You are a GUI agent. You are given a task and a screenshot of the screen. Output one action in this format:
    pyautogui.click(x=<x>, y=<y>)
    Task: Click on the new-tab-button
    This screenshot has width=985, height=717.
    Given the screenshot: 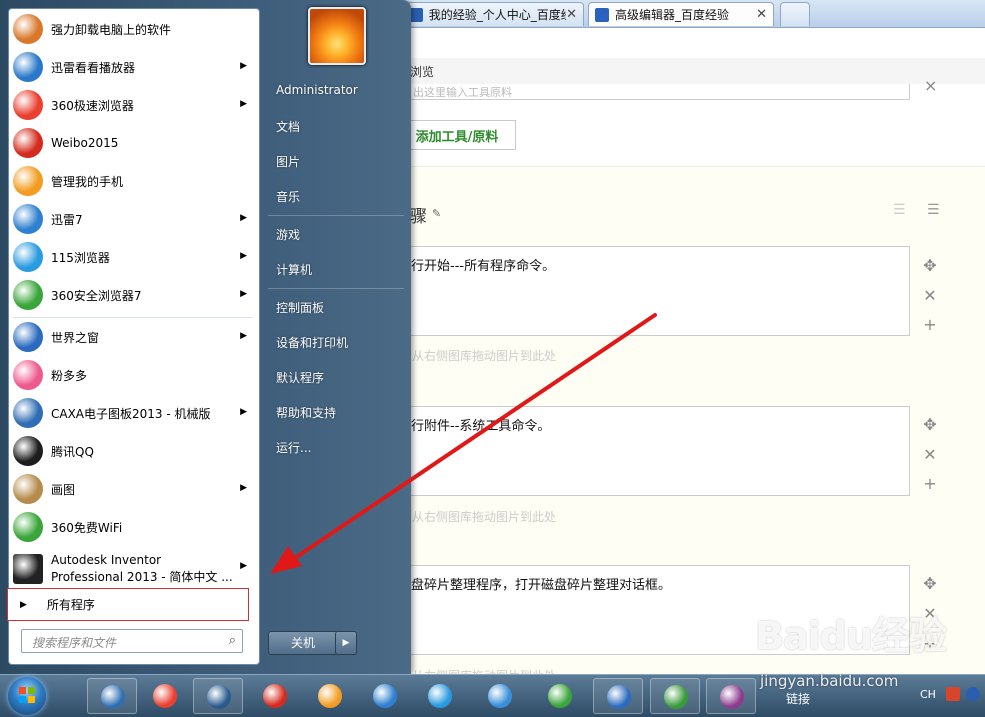 What is the action you would take?
    pyautogui.click(x=795, y=14)
    